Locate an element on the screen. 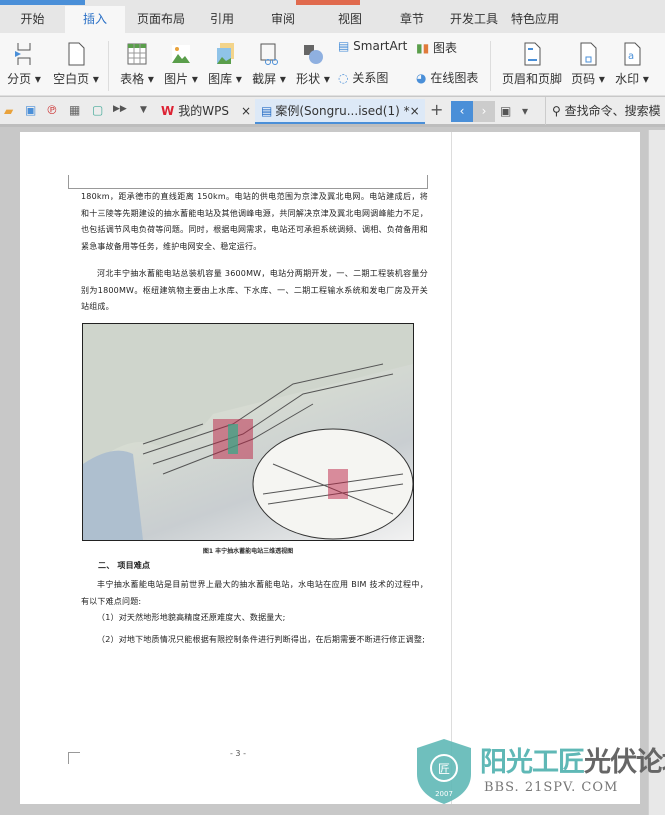 The height and width of the screenshot is (815, 665). more-icon: ▶▶ is located at coordinates (120, 109).